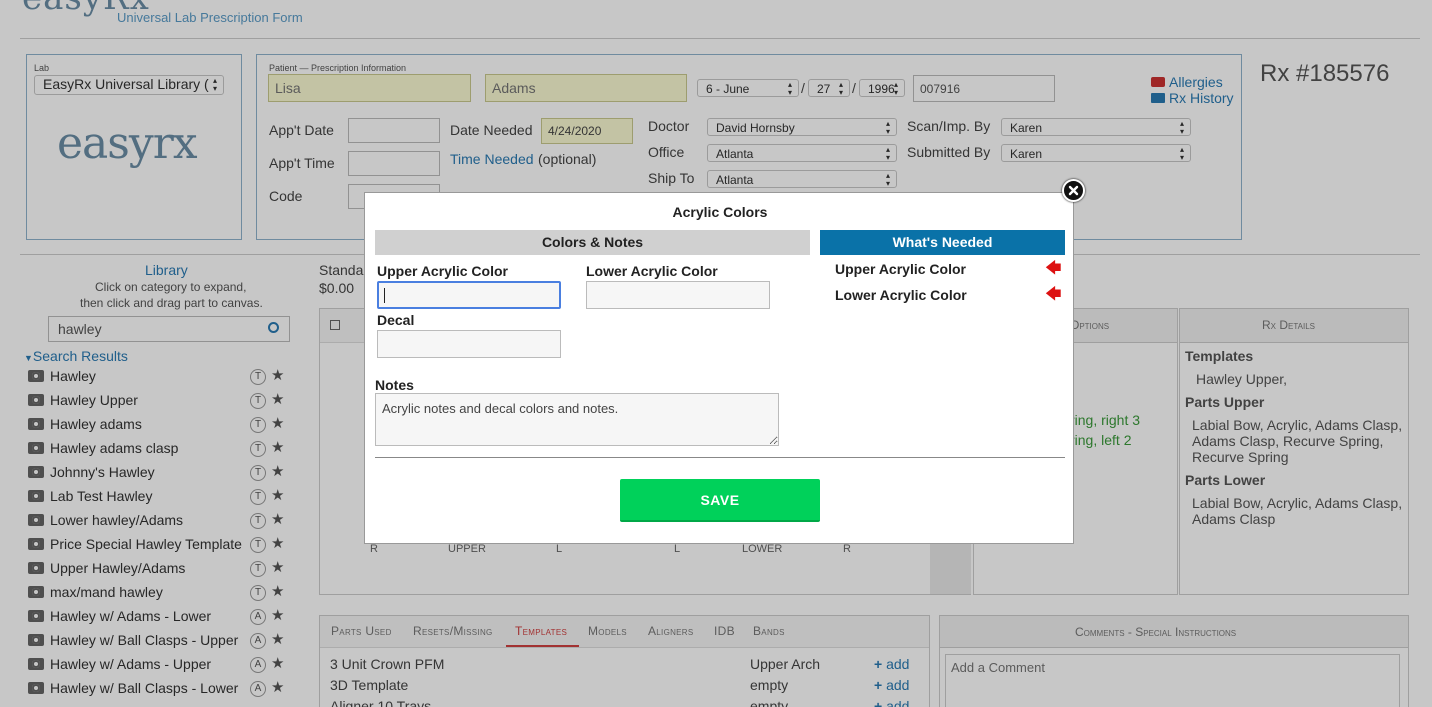 This screenshot has width=1432, height=707. What do you see at coordinates (592, 242) in the screenshot?
I see `colors-notes-header: Colors & Notes` at bounding box center [592, 242].